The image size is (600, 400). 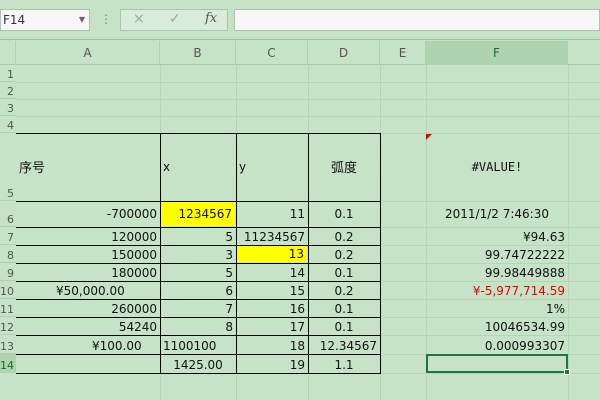 I want to click on name-box-value: F14, so click(x=14, y=20).